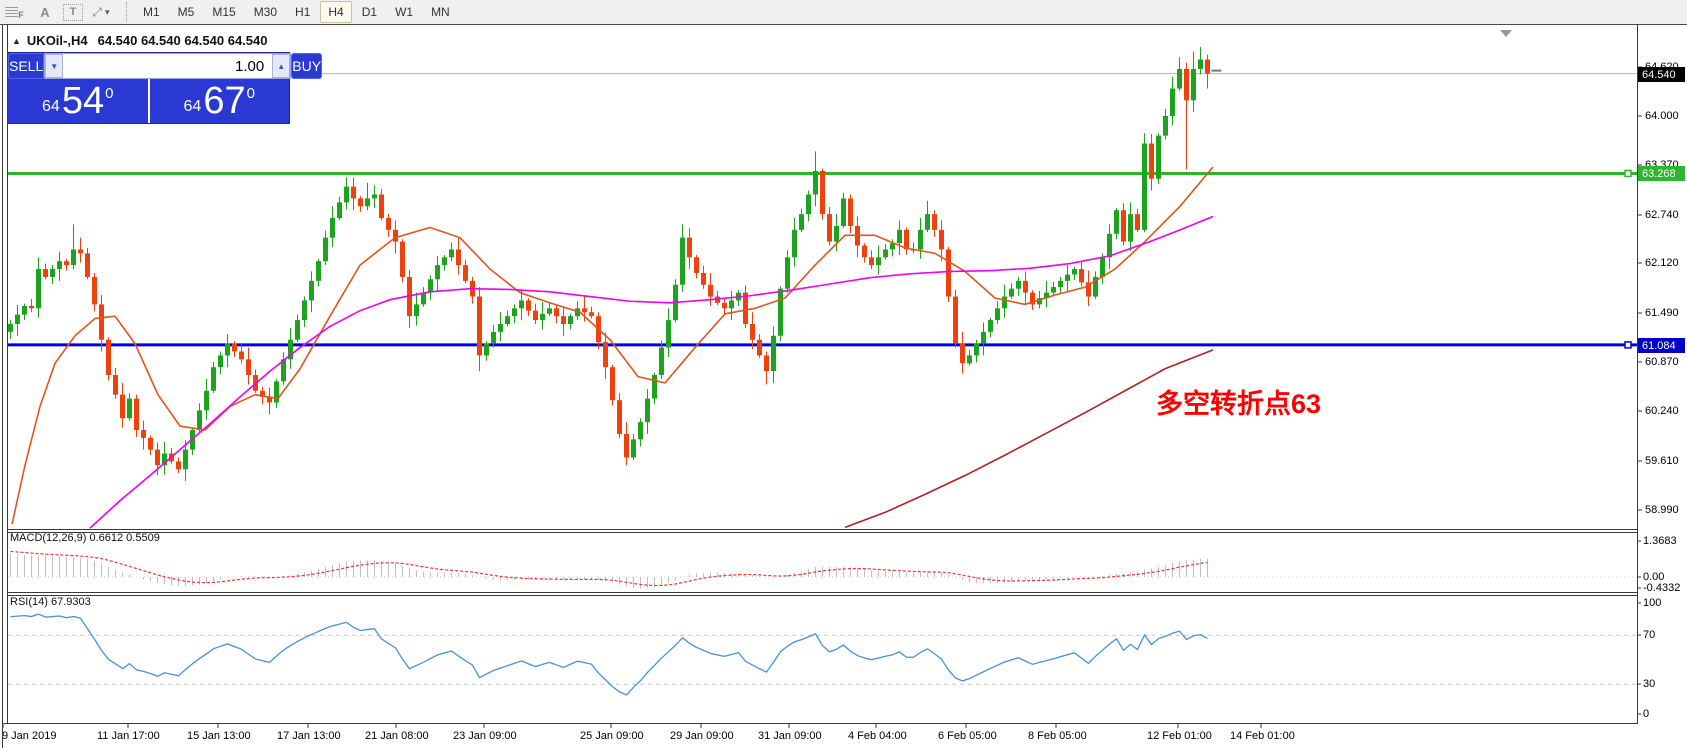  I want to click on macd-splitter-top, so click(822, 529).